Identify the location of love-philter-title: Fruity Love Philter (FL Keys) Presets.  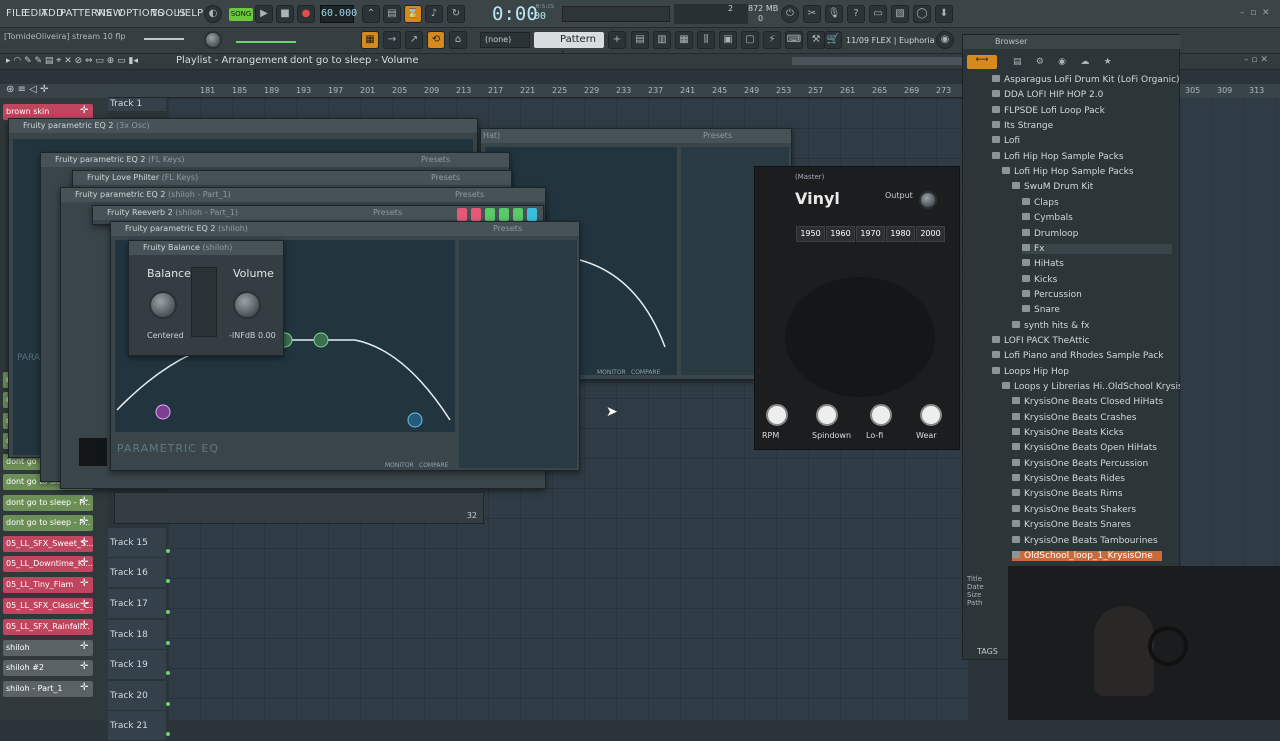
(292, 178).